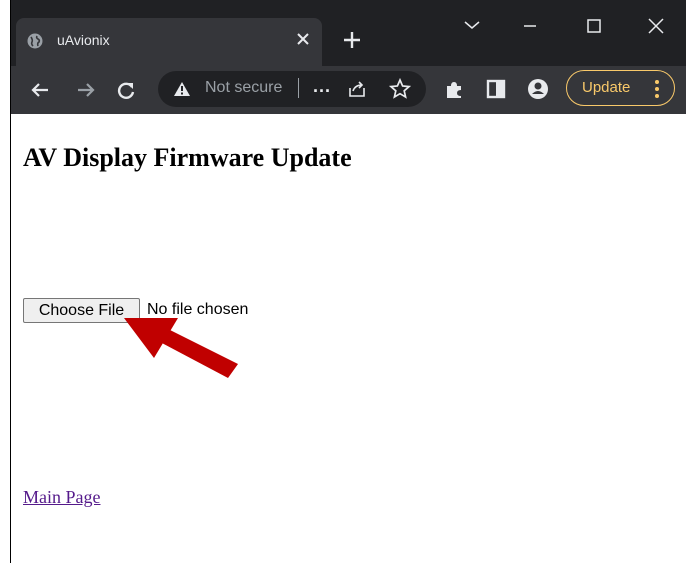 This screenshot has height=563, width=686. Describe the element at coordinates (83, 40) in the screenshot. I see `tab-title: uAvionix` at that location.